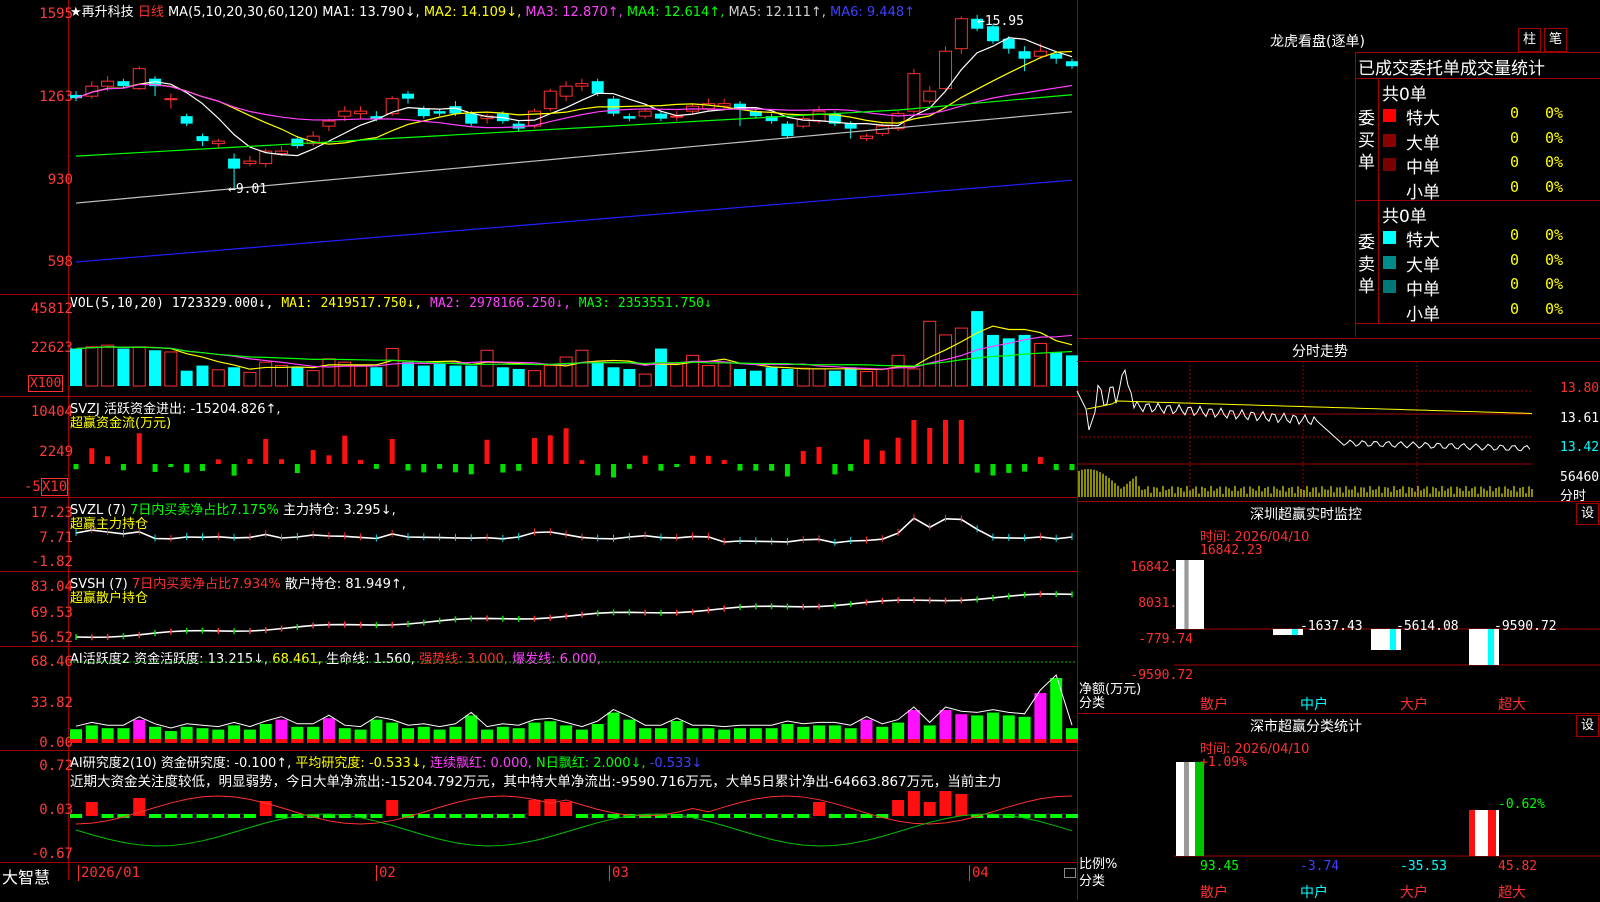  Describe the element at coordinates (1414, 893) in the screenshot. I see `fl-cat-3: 大户` at that location.